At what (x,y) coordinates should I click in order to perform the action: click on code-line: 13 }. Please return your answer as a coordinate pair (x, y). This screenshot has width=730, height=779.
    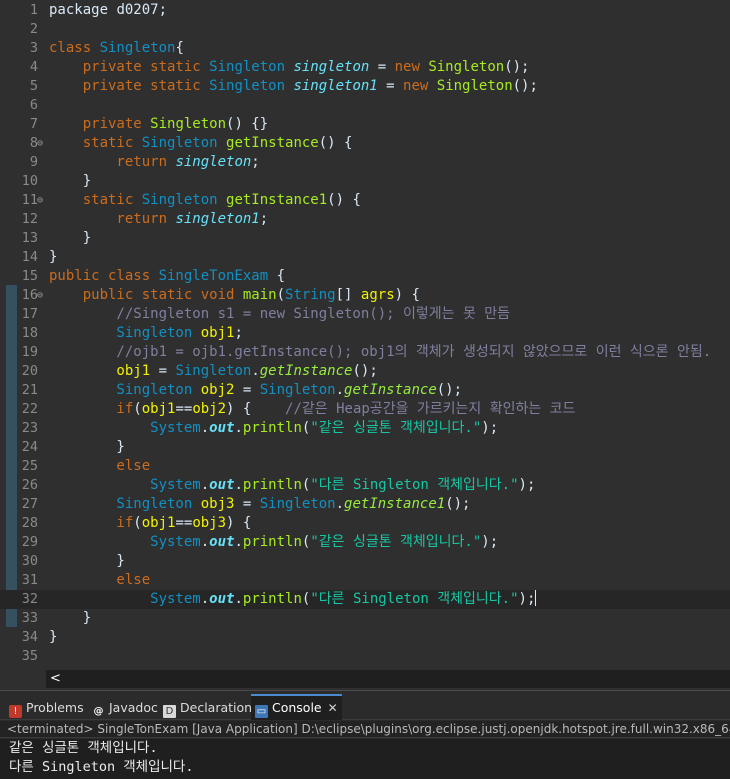
    Looking at the image, I should click on (365, 238).